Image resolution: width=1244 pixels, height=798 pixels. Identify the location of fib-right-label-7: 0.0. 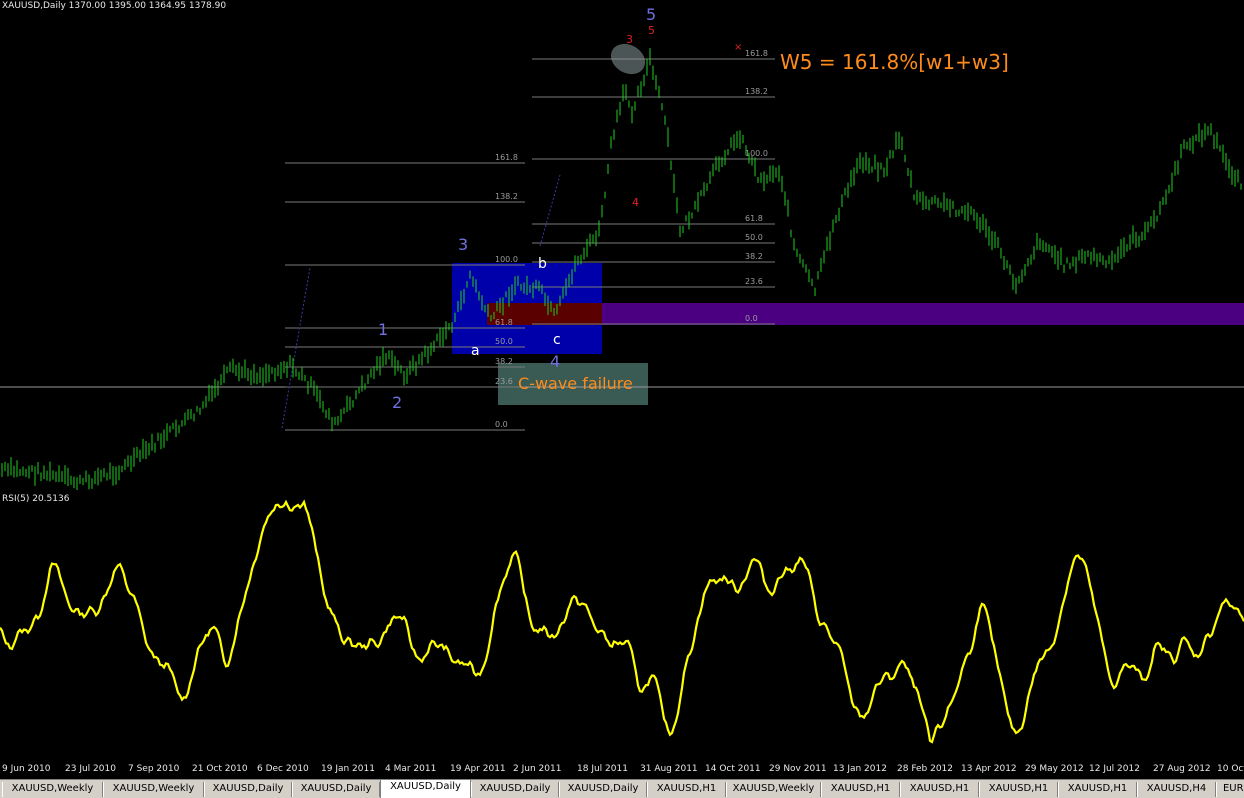
(751, 318).